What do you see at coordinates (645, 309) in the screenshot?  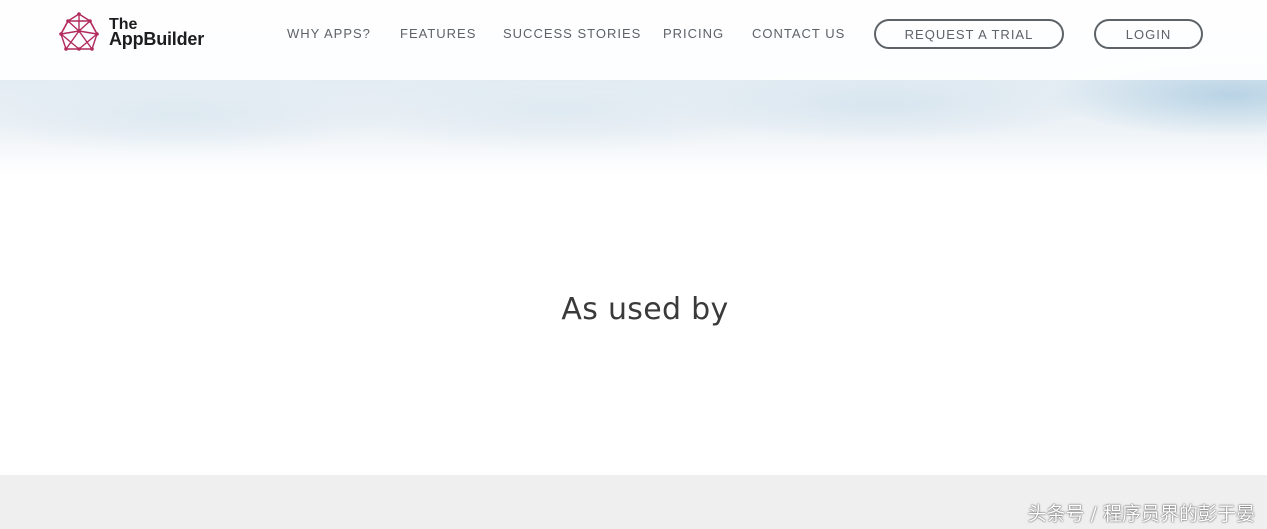 I see `as-used-by-heading: As used by` at bounding box center [645, 309].